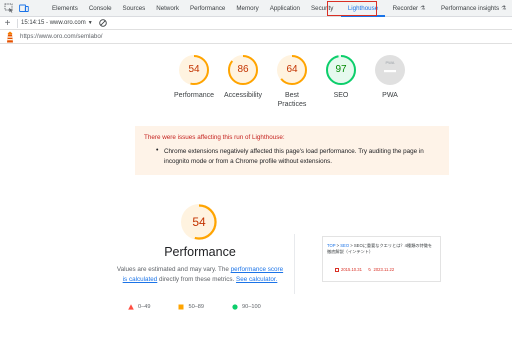 This screenshot has width=512, height=343. Describe the element at coordinates (243, 69) in the screenshot. I see `gauge-score-accessibility: 86` at that location.